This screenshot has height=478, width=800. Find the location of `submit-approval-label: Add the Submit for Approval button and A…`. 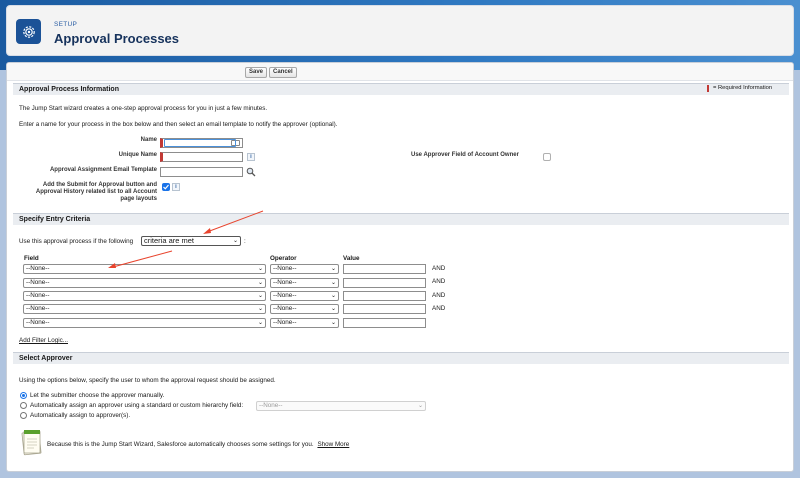

submit-approval-label: Add the Submit for Approval button and A… is located at coordinates (96, 192).